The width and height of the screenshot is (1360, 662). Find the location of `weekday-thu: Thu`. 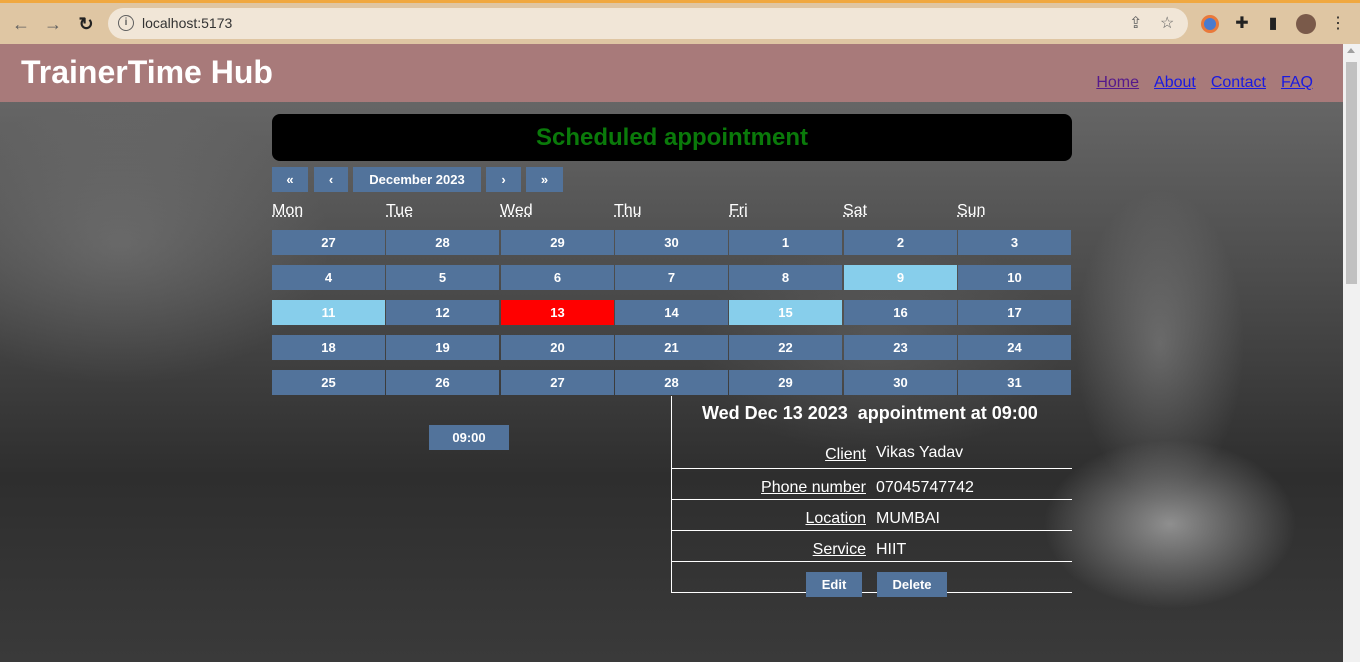

weekday-thu: Thu is located at coordinates (628, 210).